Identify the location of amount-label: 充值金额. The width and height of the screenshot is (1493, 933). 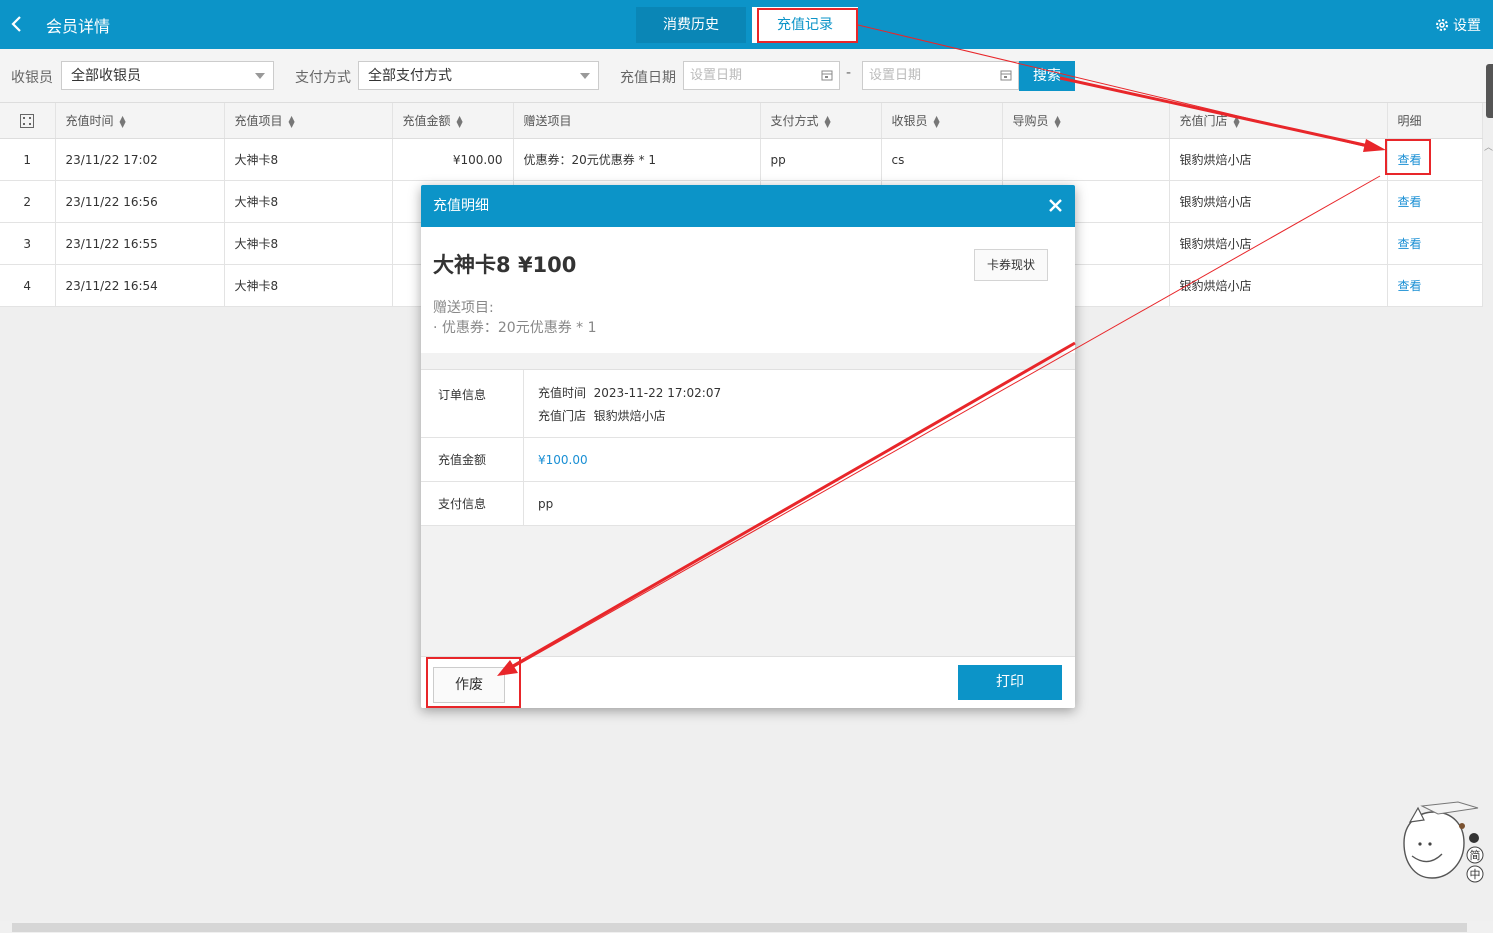
(472, 459).